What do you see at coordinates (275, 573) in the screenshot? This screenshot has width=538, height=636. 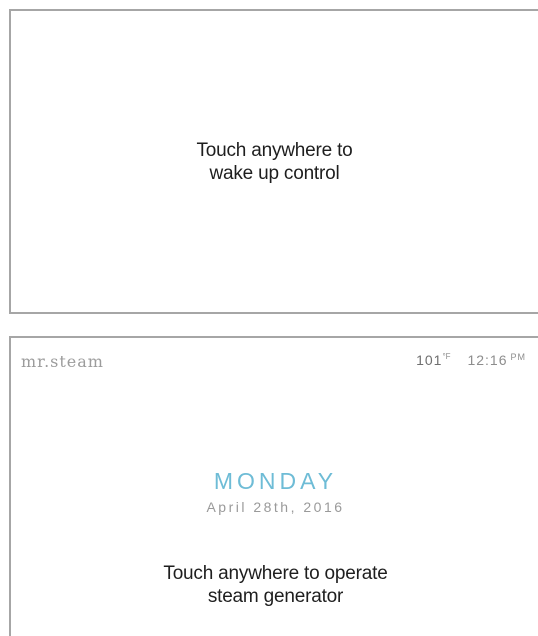 I see `operate-message-line-1: Touch anywhere to operate` at bounding box center [275, 573].